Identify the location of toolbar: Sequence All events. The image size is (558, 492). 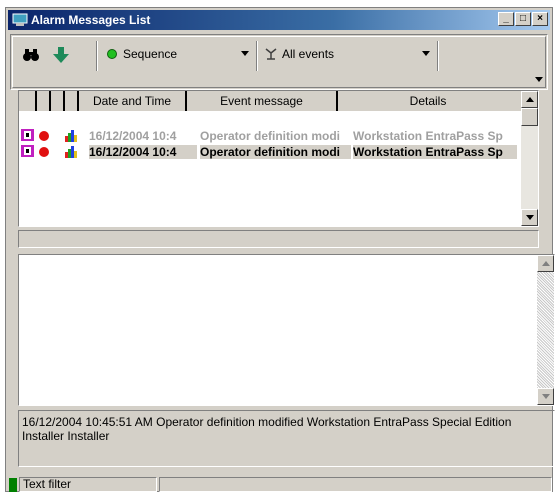
(279, 62).